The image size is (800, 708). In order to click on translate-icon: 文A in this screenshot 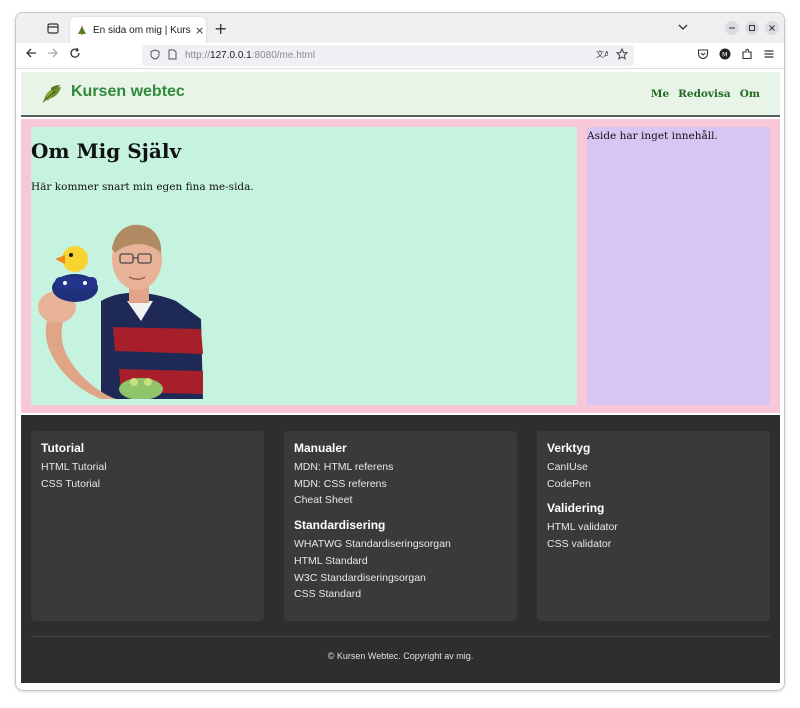, I will do `click(603, 55)`.